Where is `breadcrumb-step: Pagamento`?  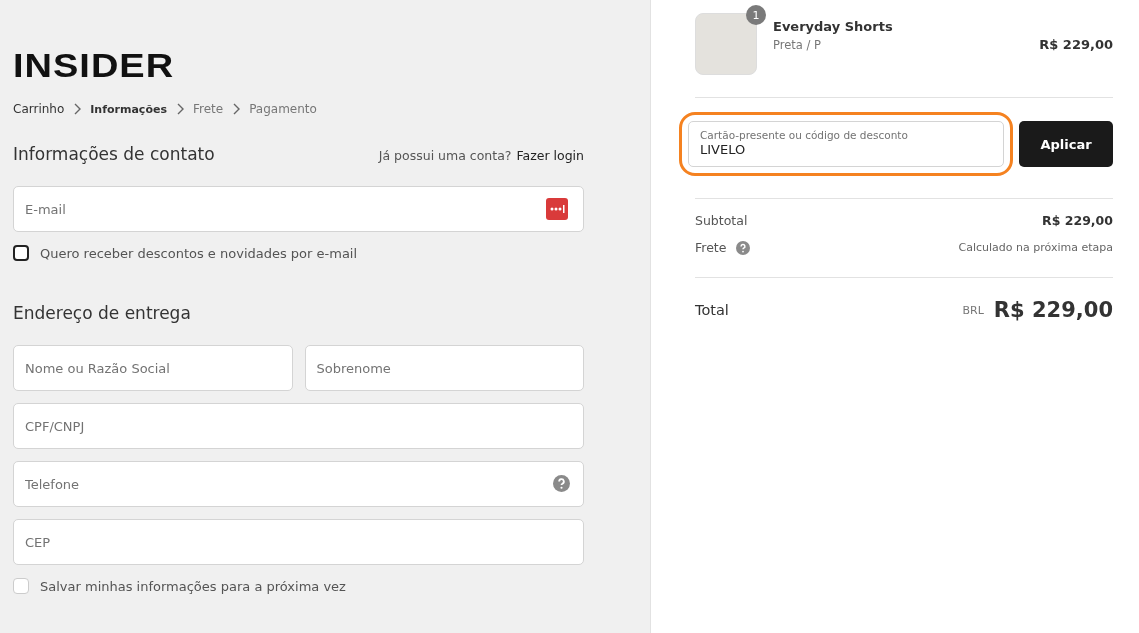
breadcrumb-step: Pagamento is located at coordinates (283, 109).